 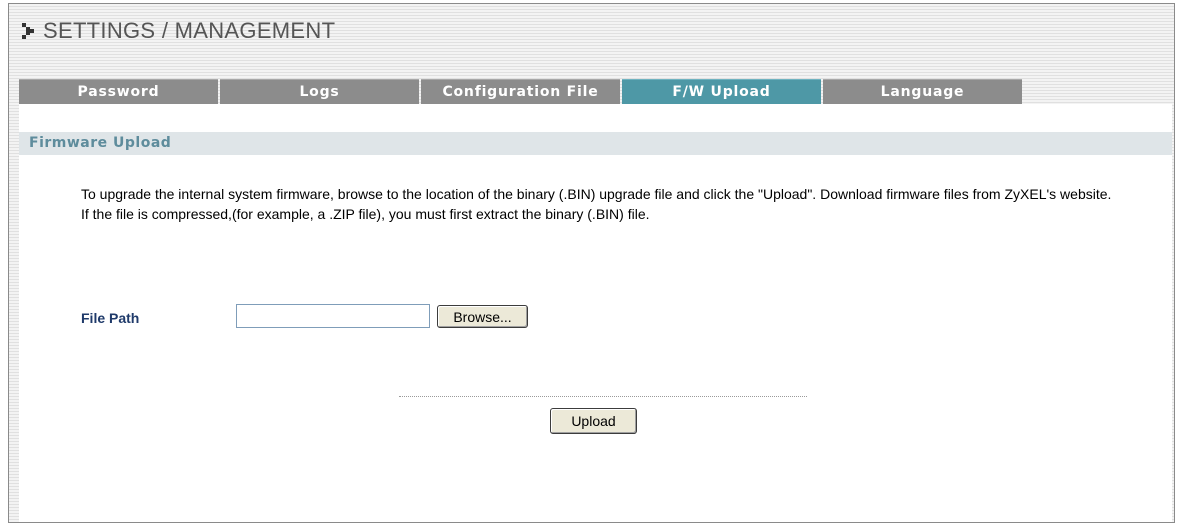 I want to click on divider, so click(x=603, y=396).